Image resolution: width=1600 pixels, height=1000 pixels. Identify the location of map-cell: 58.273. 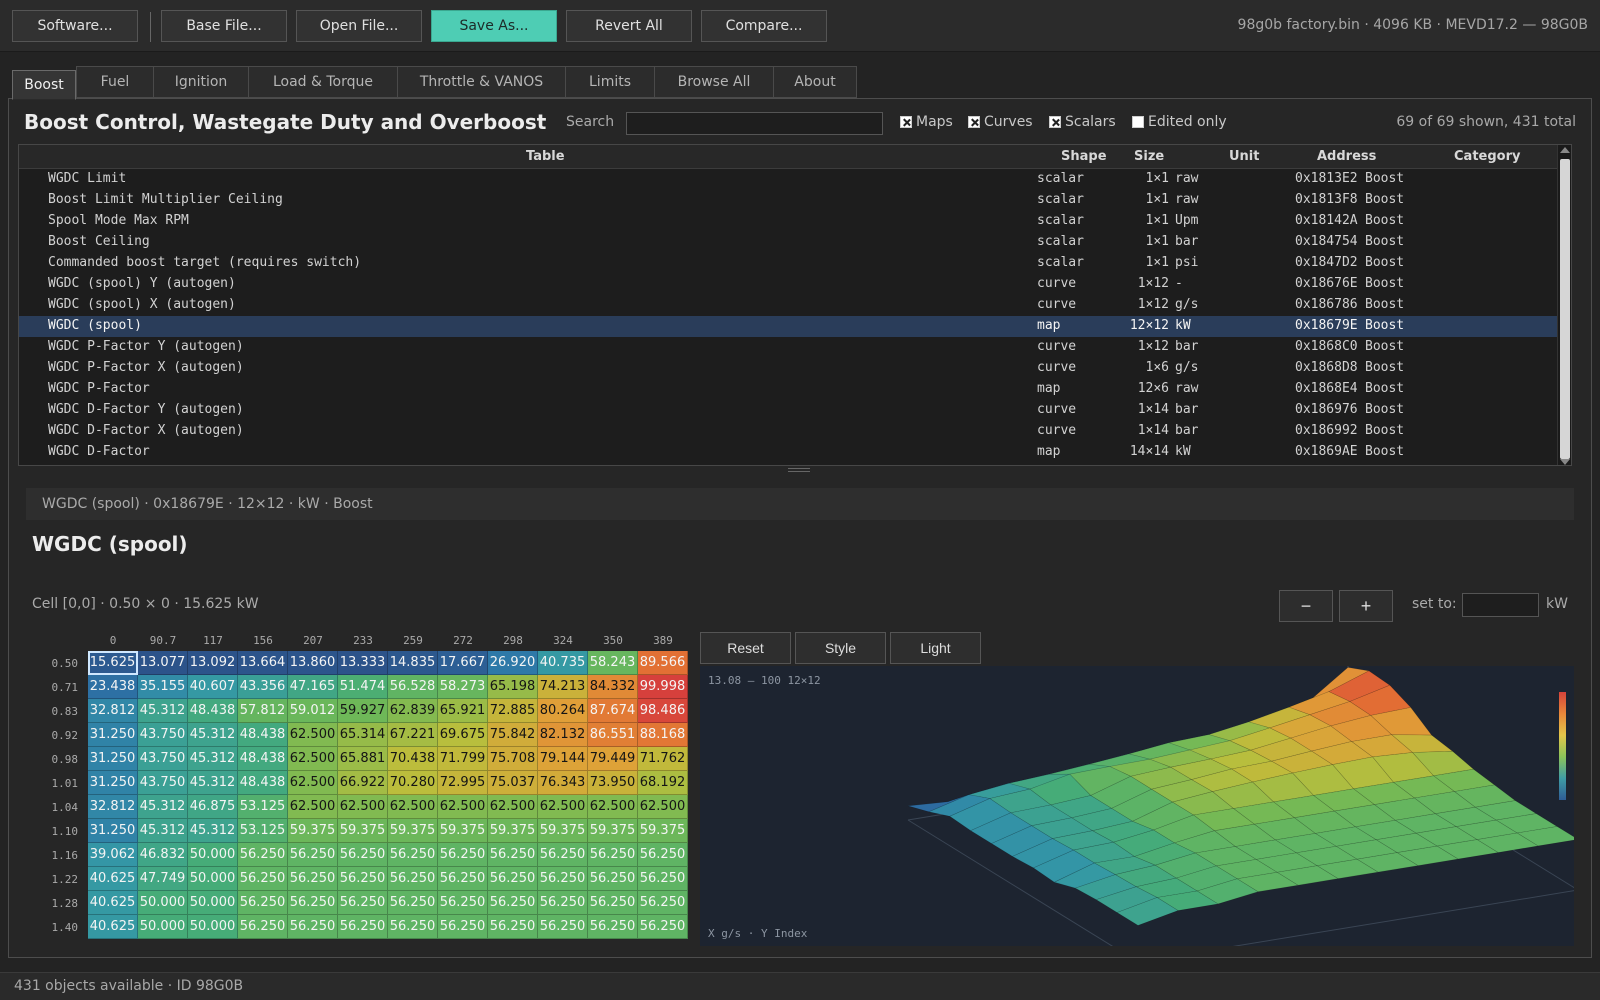
(463, 687).